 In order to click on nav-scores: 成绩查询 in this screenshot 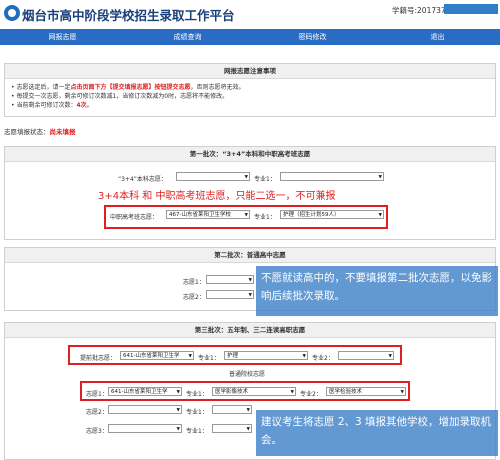, I will do `click(187, 37)`.